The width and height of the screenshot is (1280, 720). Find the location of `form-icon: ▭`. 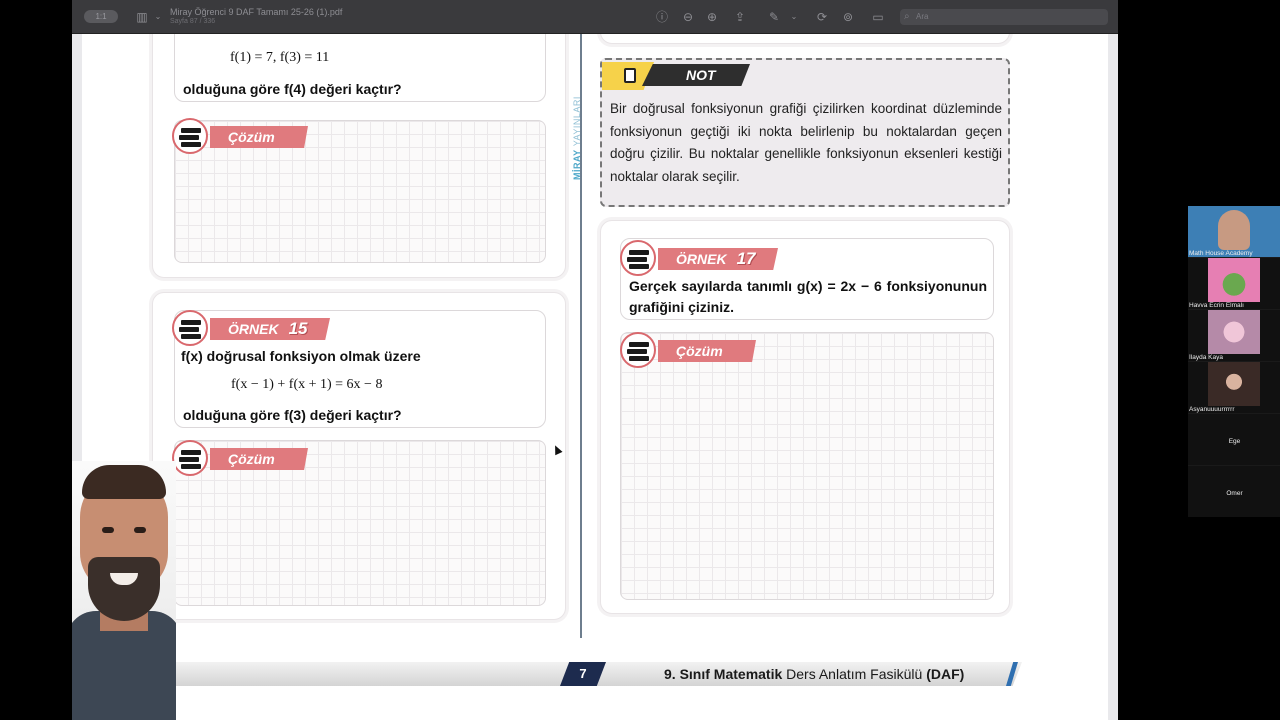

form-icon: ▭ is located at coordinates (878, 17).